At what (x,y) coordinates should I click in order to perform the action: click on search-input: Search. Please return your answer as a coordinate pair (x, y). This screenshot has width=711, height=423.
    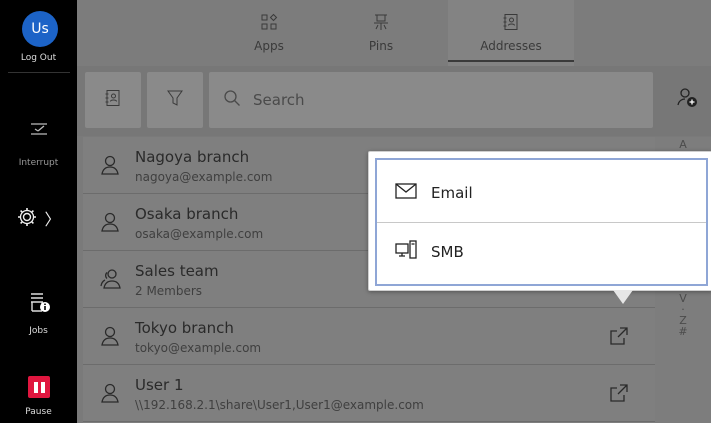
    Looking at the image, I should click on (431, 100).